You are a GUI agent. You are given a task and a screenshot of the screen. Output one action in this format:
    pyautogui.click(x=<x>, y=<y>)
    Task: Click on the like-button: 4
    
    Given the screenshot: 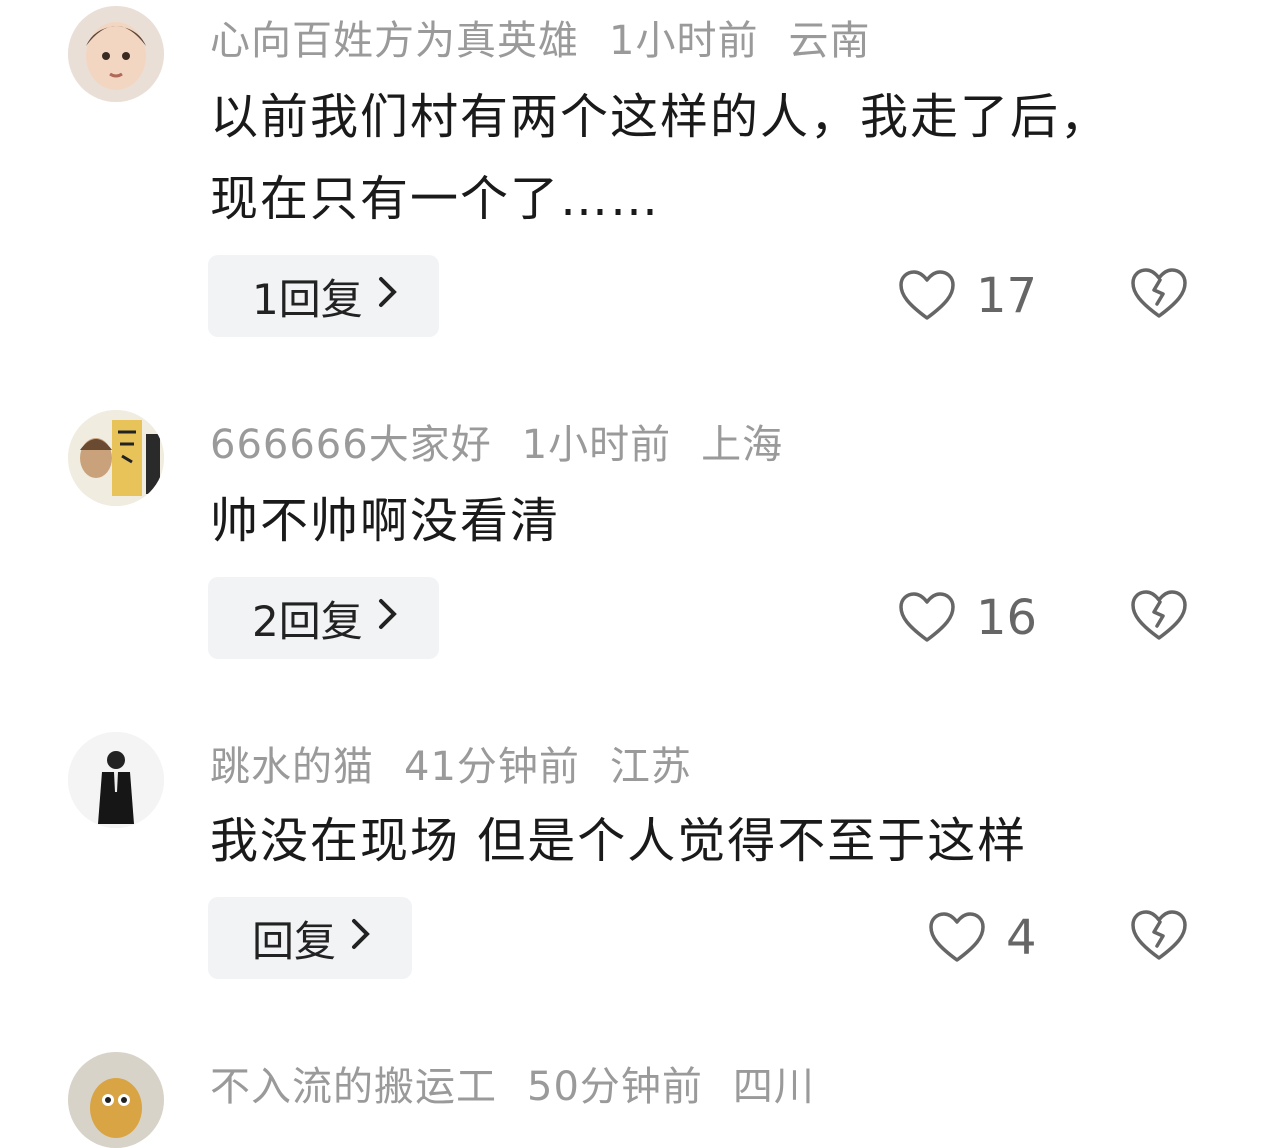 What is the action you would take?
    pyautogui.click(x=982, y=938)
    